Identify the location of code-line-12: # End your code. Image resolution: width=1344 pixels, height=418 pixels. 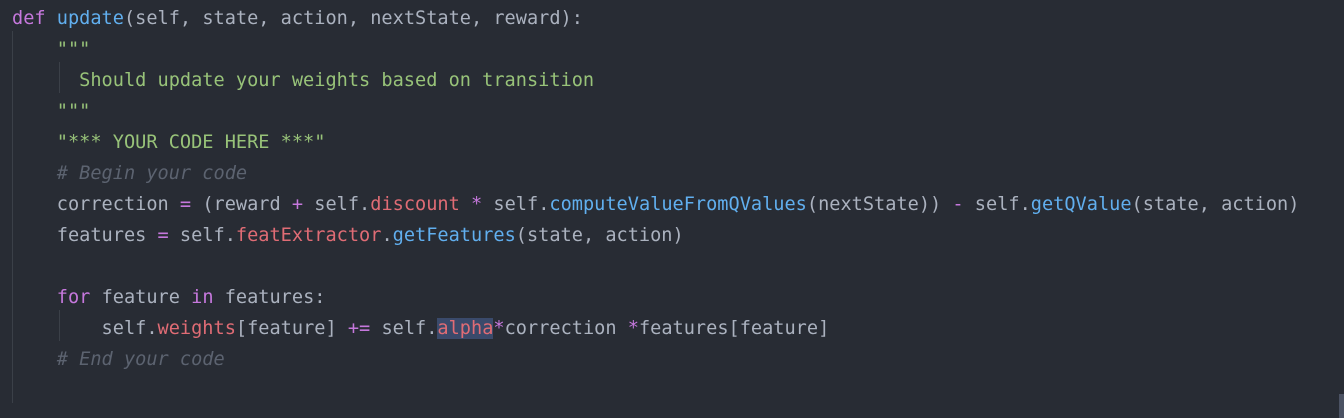
(118, 359).